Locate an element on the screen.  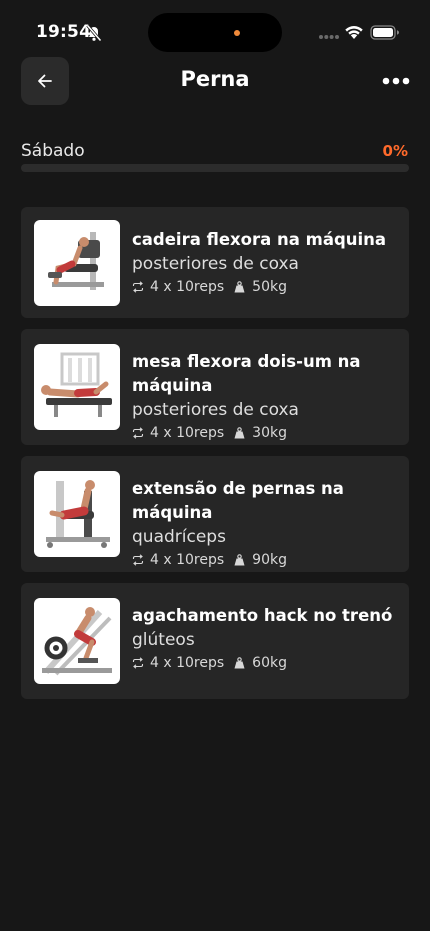
exercise-meta: 4 x 10reps 90kg is located at coordinates (264, 560).